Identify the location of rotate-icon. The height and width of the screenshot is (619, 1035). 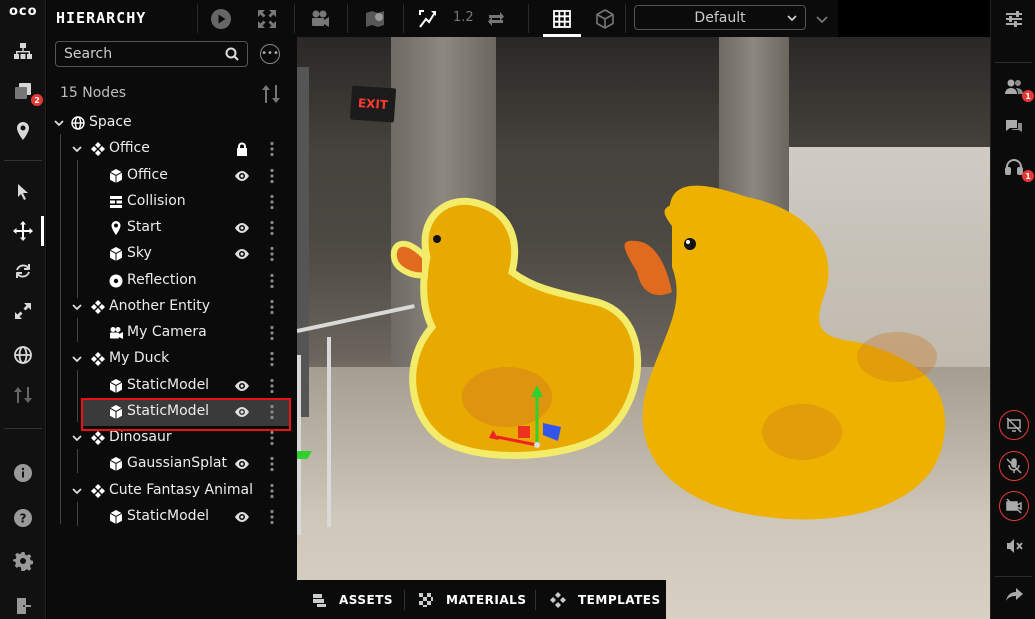
(23, 271).